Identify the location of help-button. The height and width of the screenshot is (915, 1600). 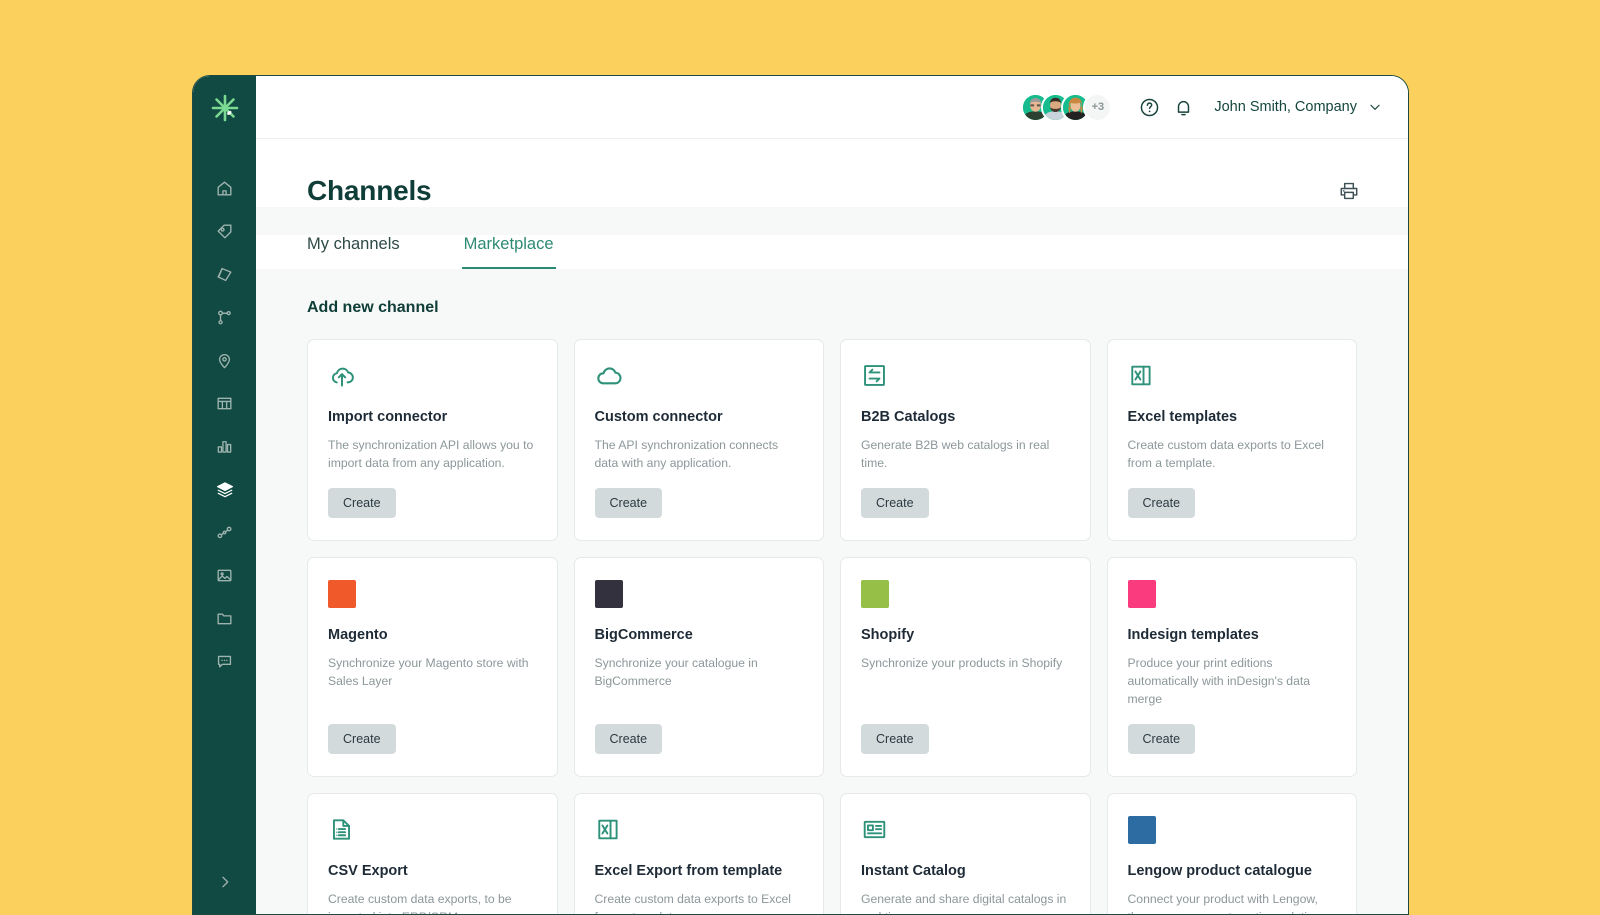
(1149, 107).